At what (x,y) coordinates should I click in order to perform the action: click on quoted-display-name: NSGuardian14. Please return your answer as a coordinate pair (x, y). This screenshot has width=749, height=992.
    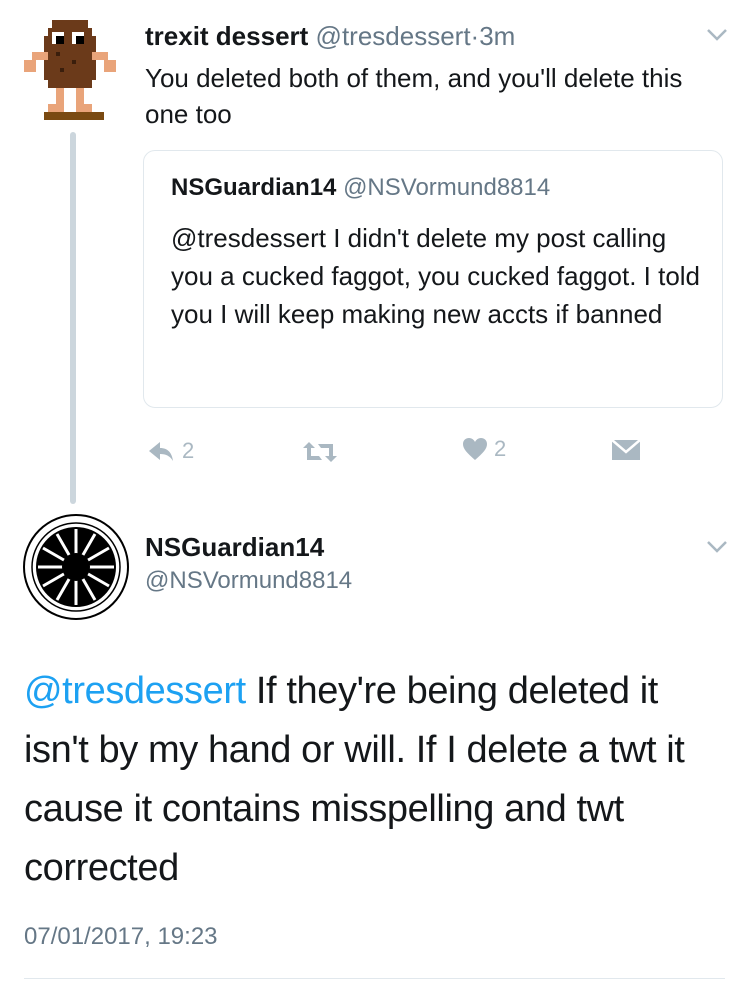
    Looking at the image, I should click on (254, 187).